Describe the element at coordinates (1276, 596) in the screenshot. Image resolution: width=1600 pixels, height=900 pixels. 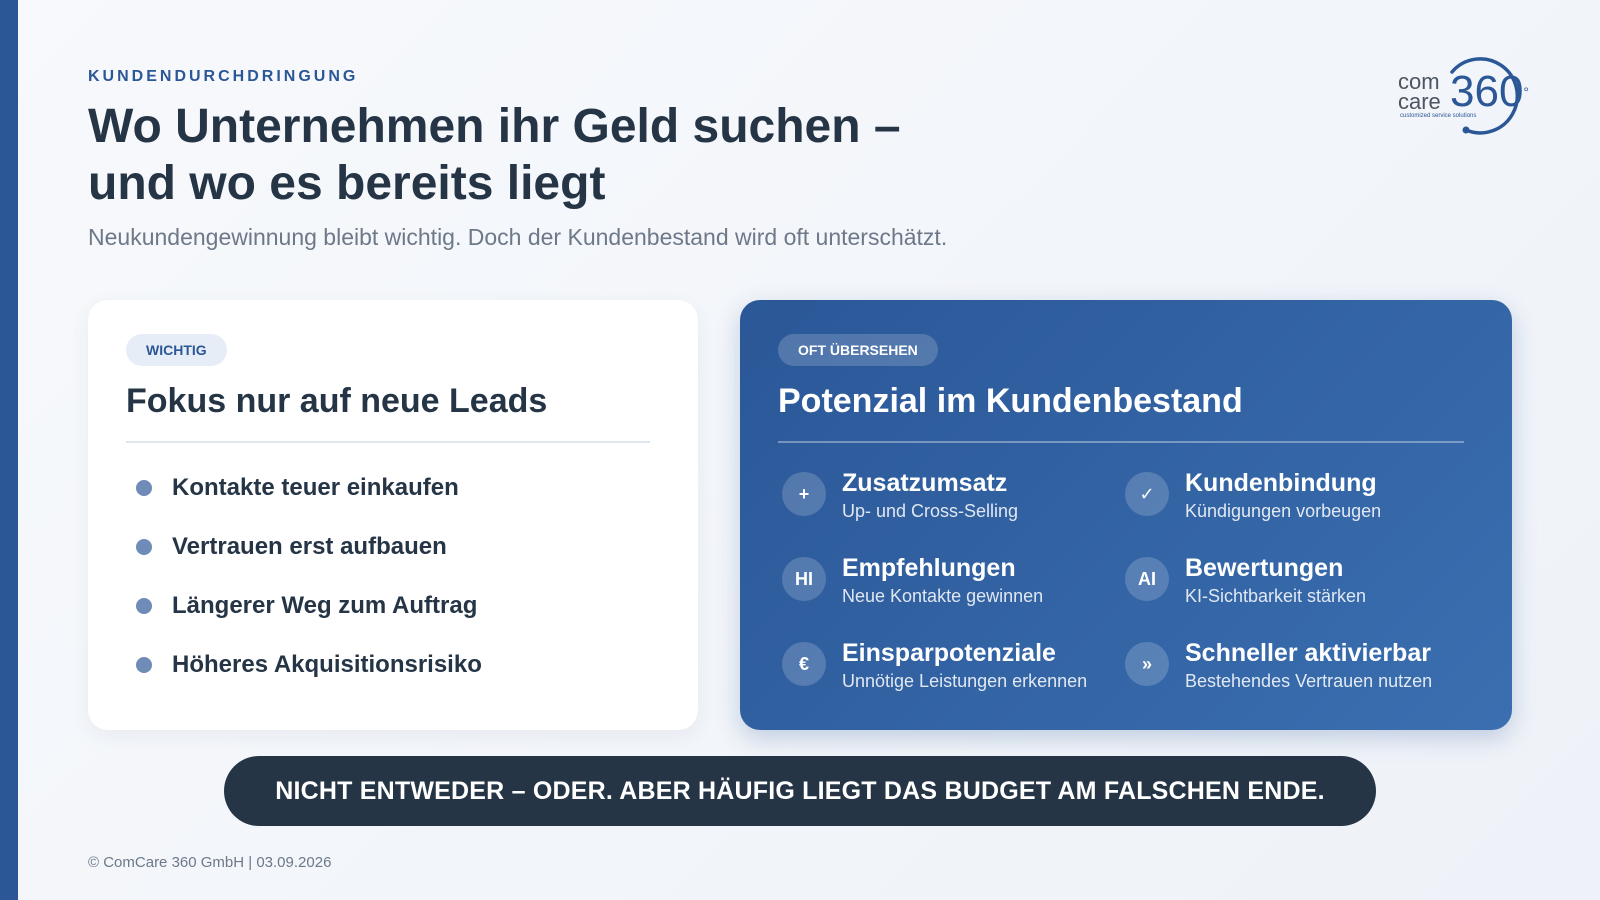
I see `feature-subtitle: KI-Sichtbarkeit stärken` at that location.